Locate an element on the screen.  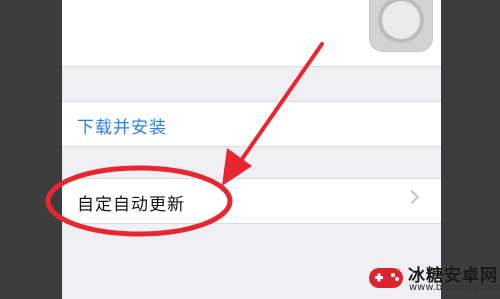
assistive-touch-icon is located at coordinates (401, 26).